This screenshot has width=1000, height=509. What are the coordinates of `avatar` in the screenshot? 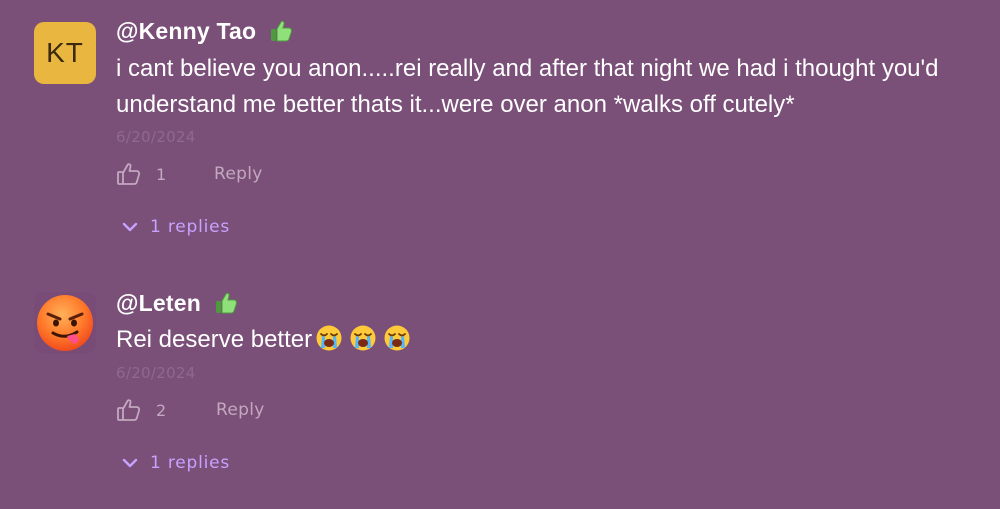 It's located at (65, 323).